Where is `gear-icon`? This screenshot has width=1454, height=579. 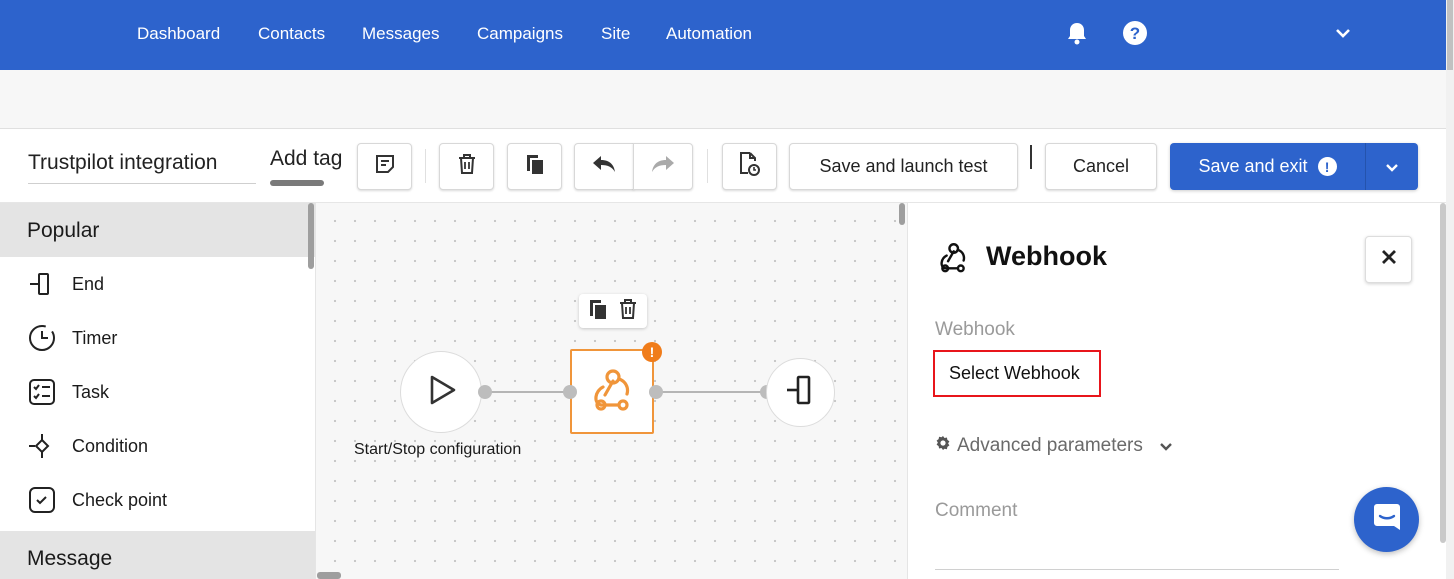
gear-icon is located at coordinates (943, 446).